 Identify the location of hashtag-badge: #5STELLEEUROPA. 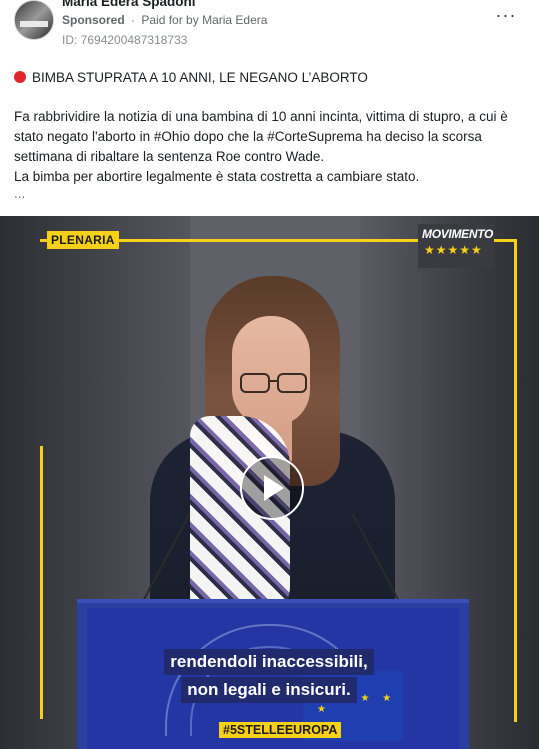
(280, 730).